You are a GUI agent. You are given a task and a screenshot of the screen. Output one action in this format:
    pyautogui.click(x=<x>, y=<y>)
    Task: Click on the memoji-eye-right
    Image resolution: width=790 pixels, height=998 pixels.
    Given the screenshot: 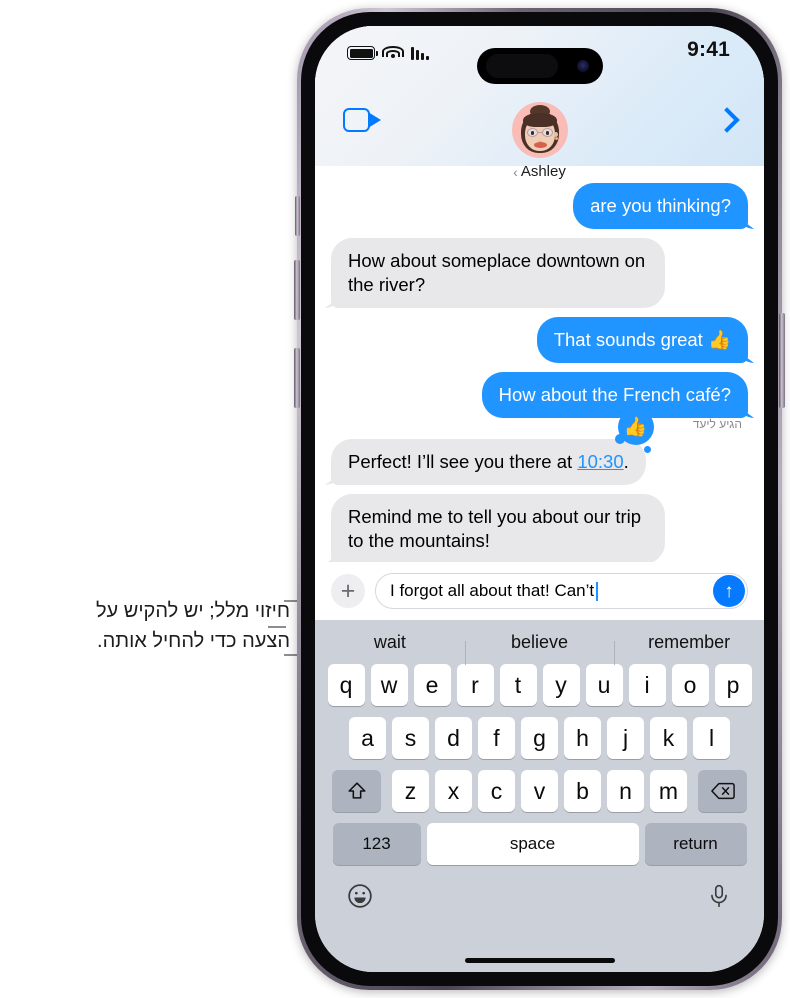 What is the action you would take?
    pyautogui.click(x=547, y=133)
    